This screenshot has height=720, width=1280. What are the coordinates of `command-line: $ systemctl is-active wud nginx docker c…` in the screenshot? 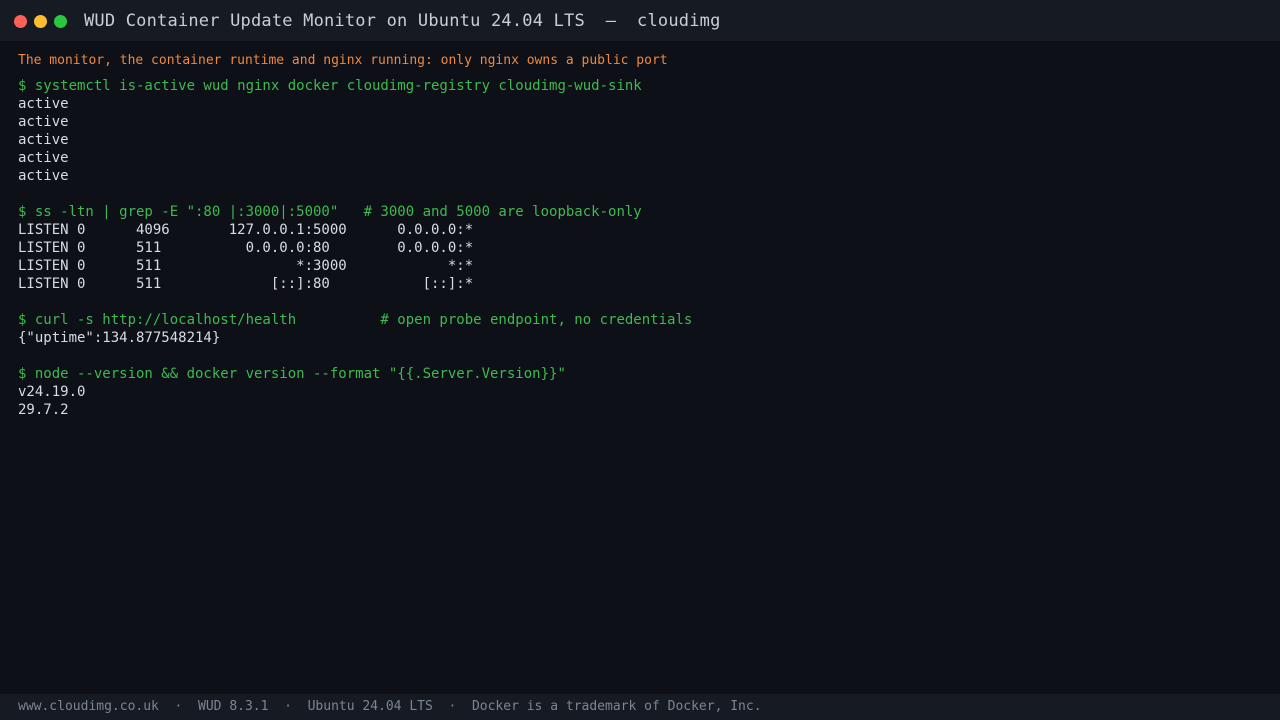 It's located at (330, 86).